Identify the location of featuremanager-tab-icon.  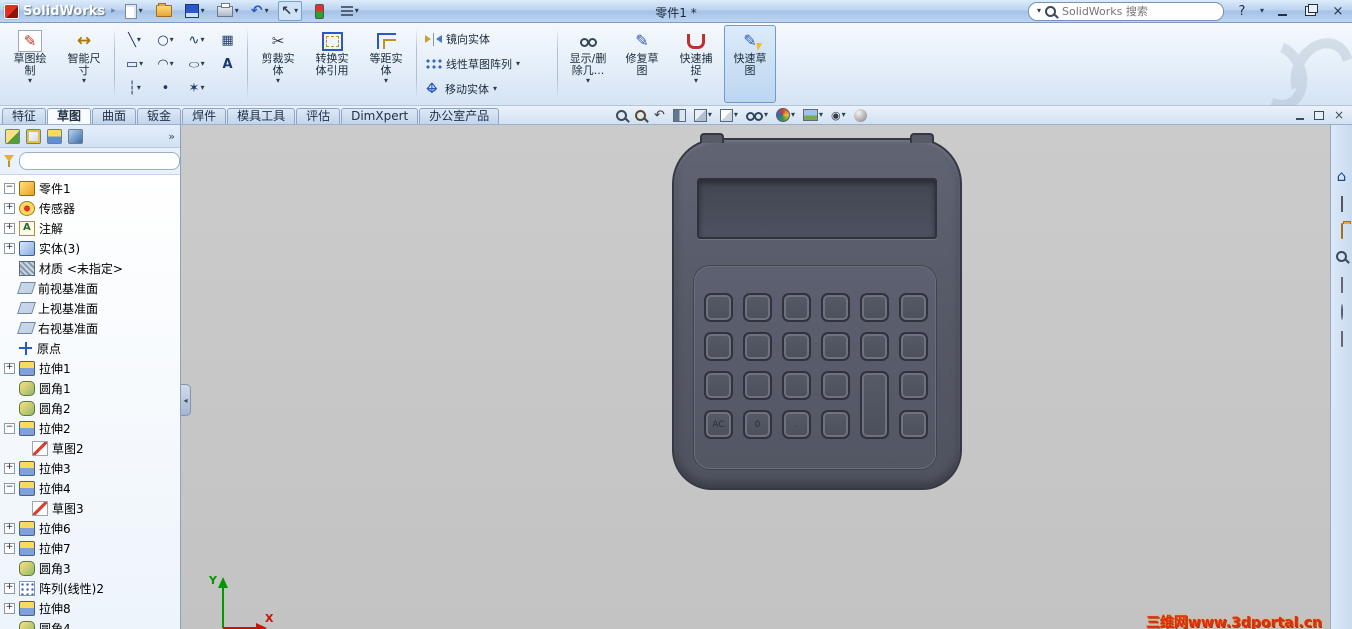
(12, 136).